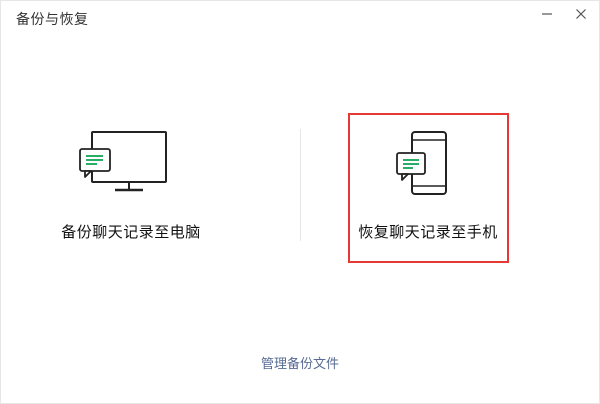  I want to click on close-button, so click(581, 14).